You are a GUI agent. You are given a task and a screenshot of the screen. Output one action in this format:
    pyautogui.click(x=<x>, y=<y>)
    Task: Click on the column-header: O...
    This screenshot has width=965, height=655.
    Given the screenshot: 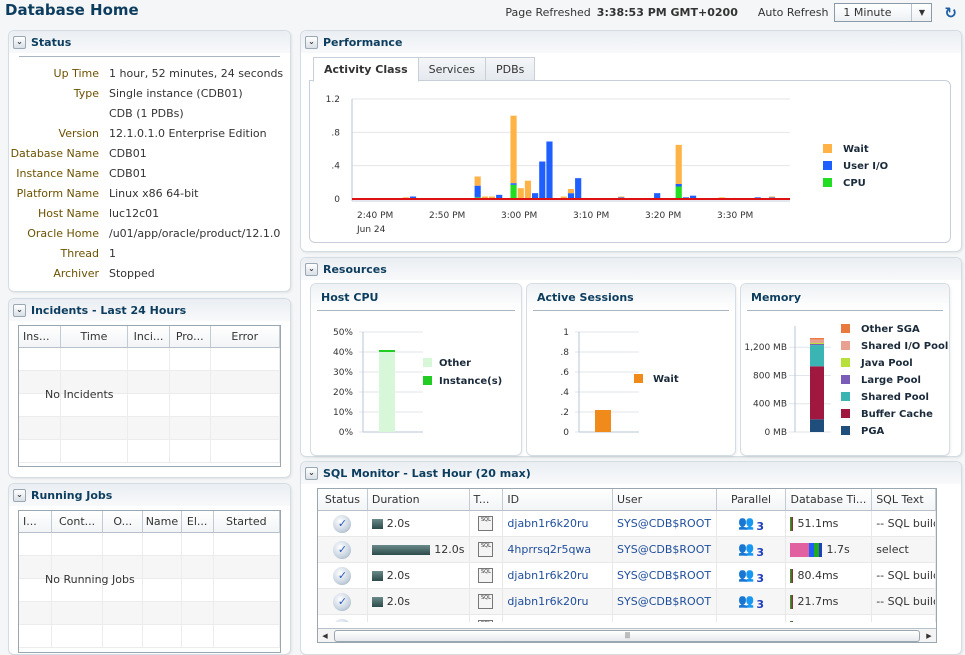 What is the action you would take?
    pyautogui.click(x=123, y=521)
    